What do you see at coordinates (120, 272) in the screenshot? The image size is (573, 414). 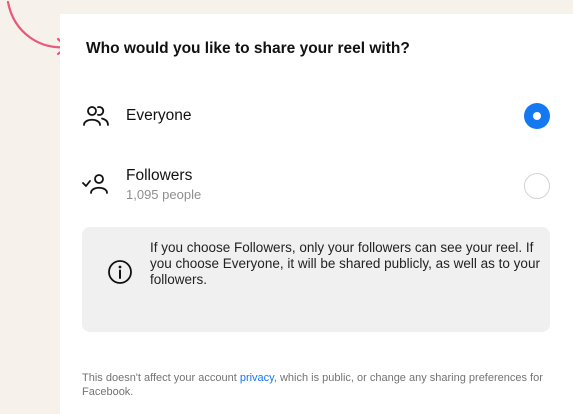 I see `info-icon` at bounding box center [120, 272].